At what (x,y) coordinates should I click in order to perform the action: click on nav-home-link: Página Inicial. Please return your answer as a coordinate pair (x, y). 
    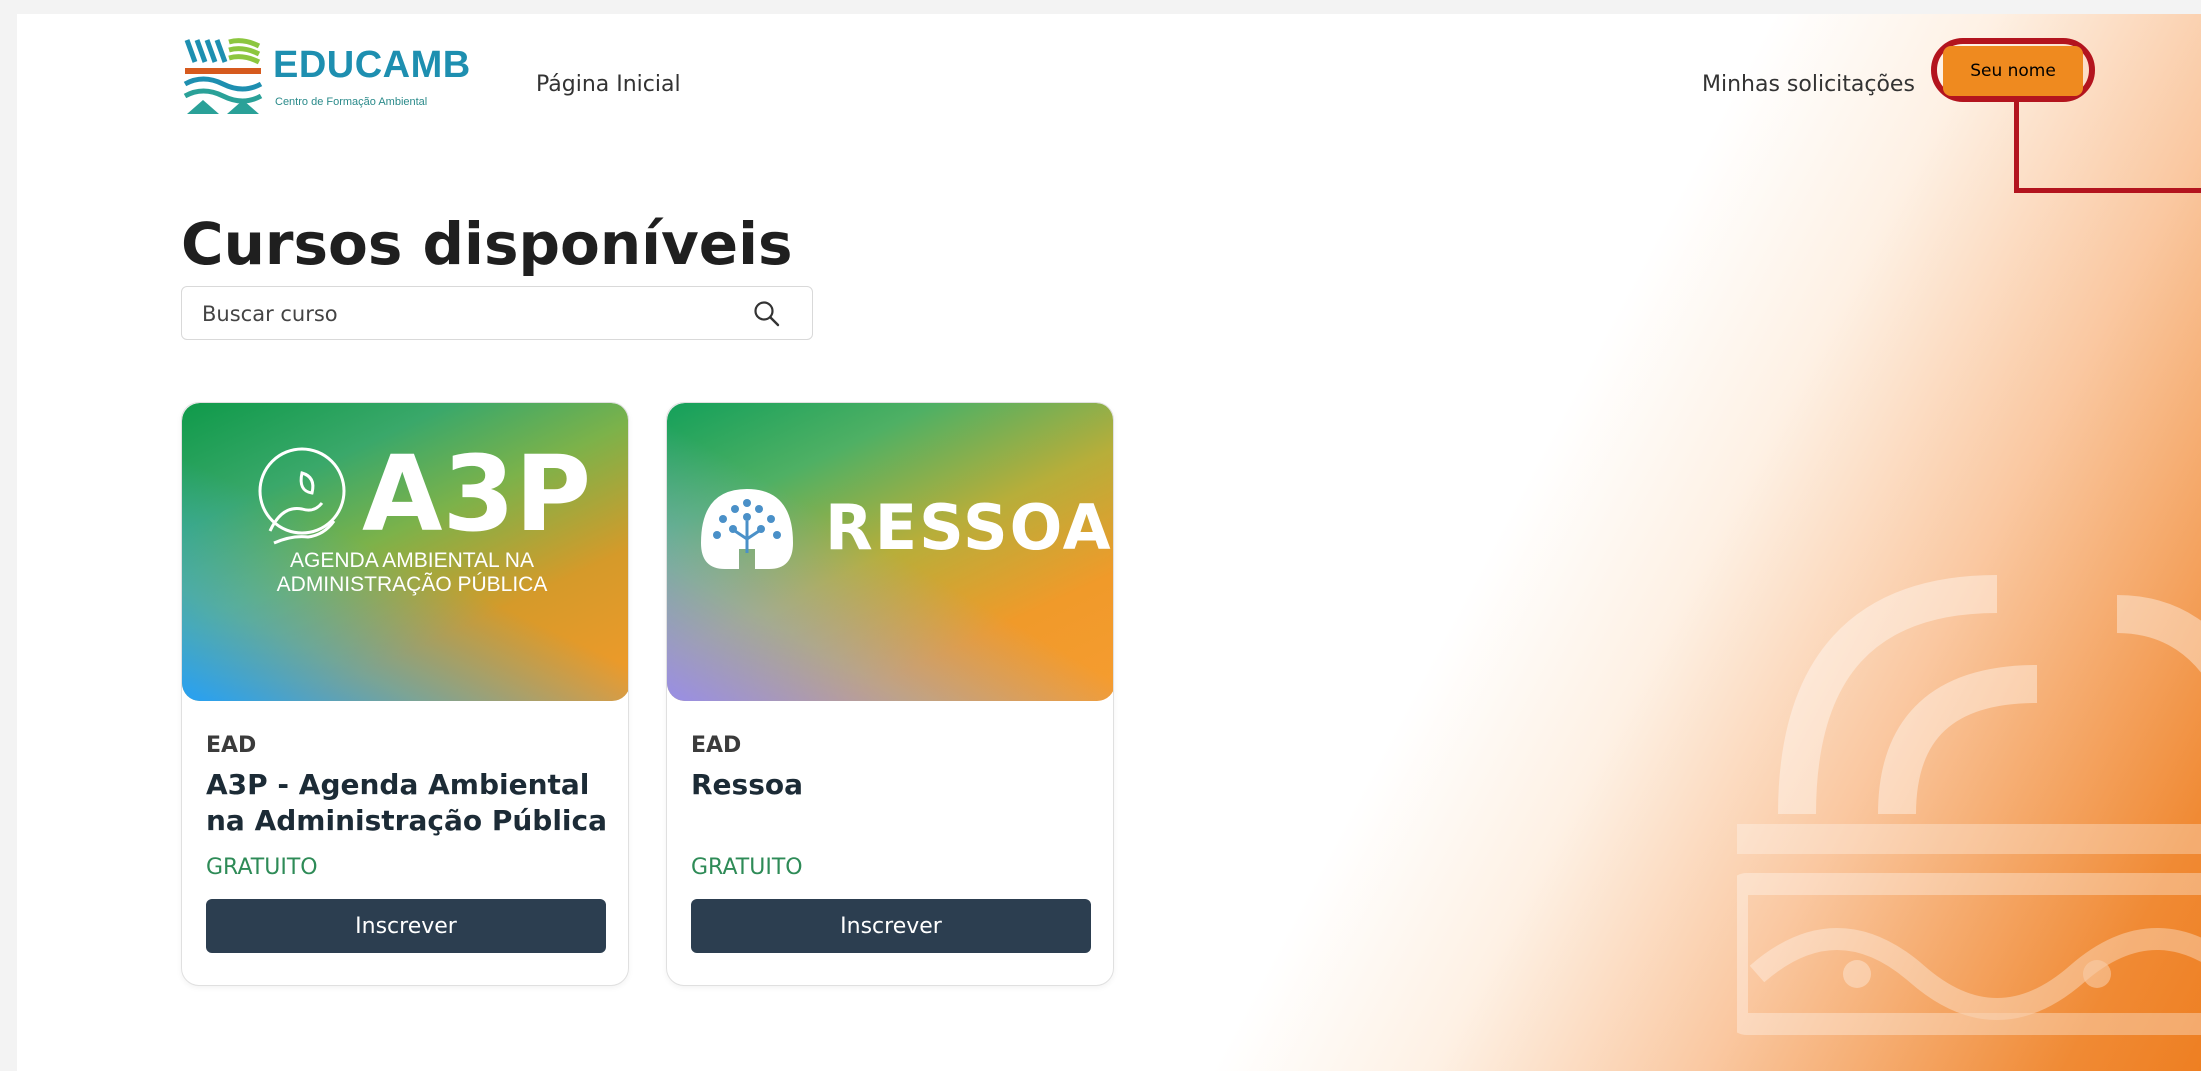
    Looking at the image, I should click on (608, 84).